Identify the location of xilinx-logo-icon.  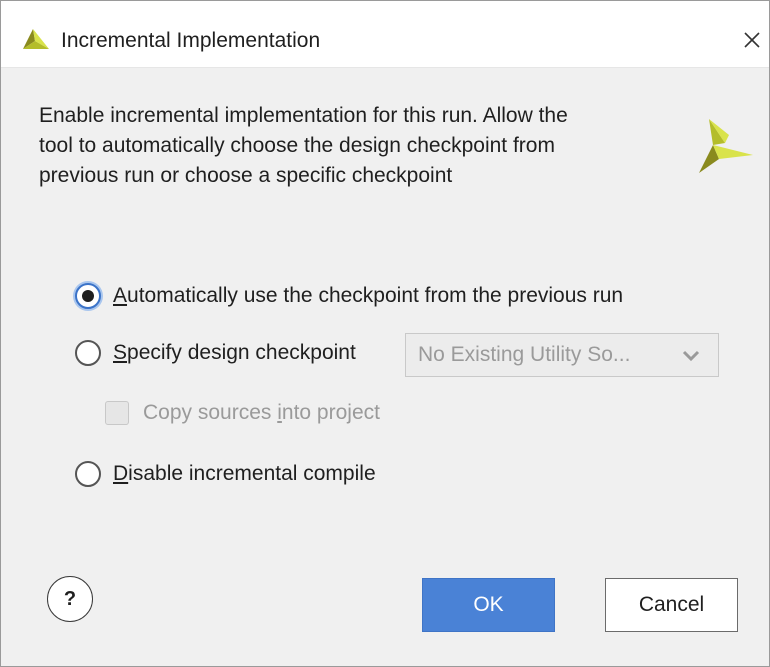
(726, 146).